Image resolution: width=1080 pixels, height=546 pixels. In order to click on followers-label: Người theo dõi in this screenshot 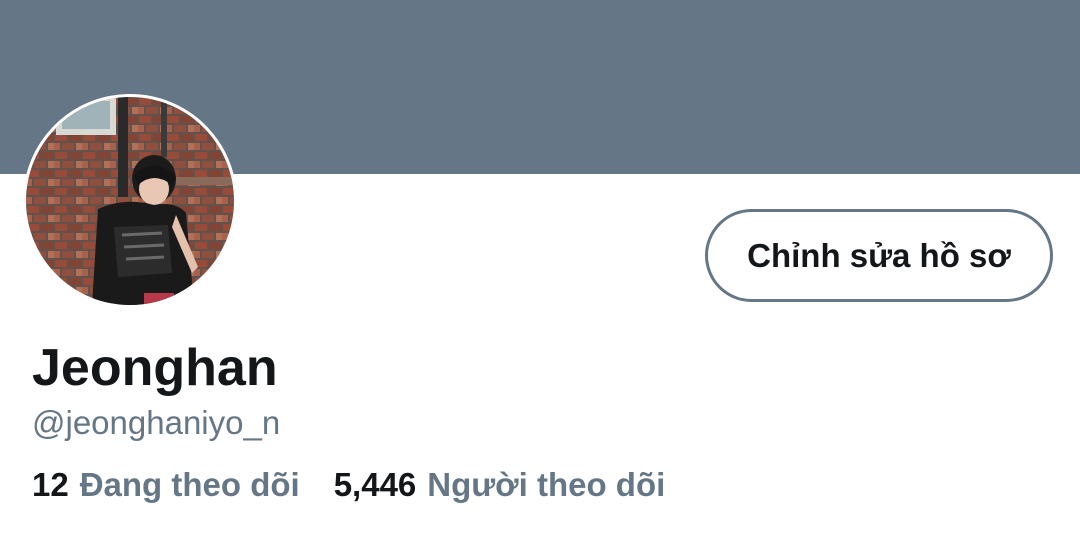, I will do `click(546, 484)`.